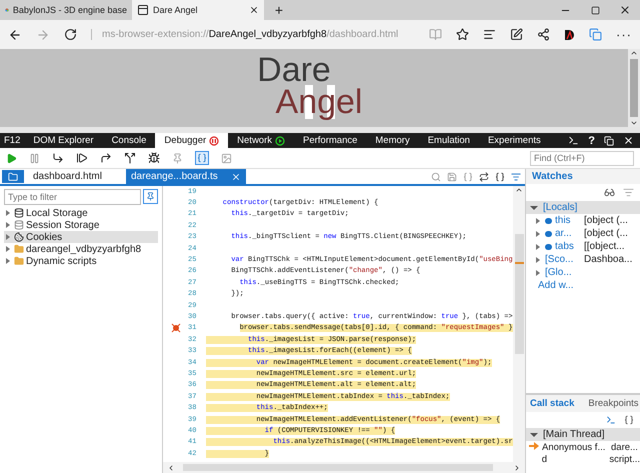 This screenshot has width=640, height=473. I want to click on refresh-icon, so click(70, 34).